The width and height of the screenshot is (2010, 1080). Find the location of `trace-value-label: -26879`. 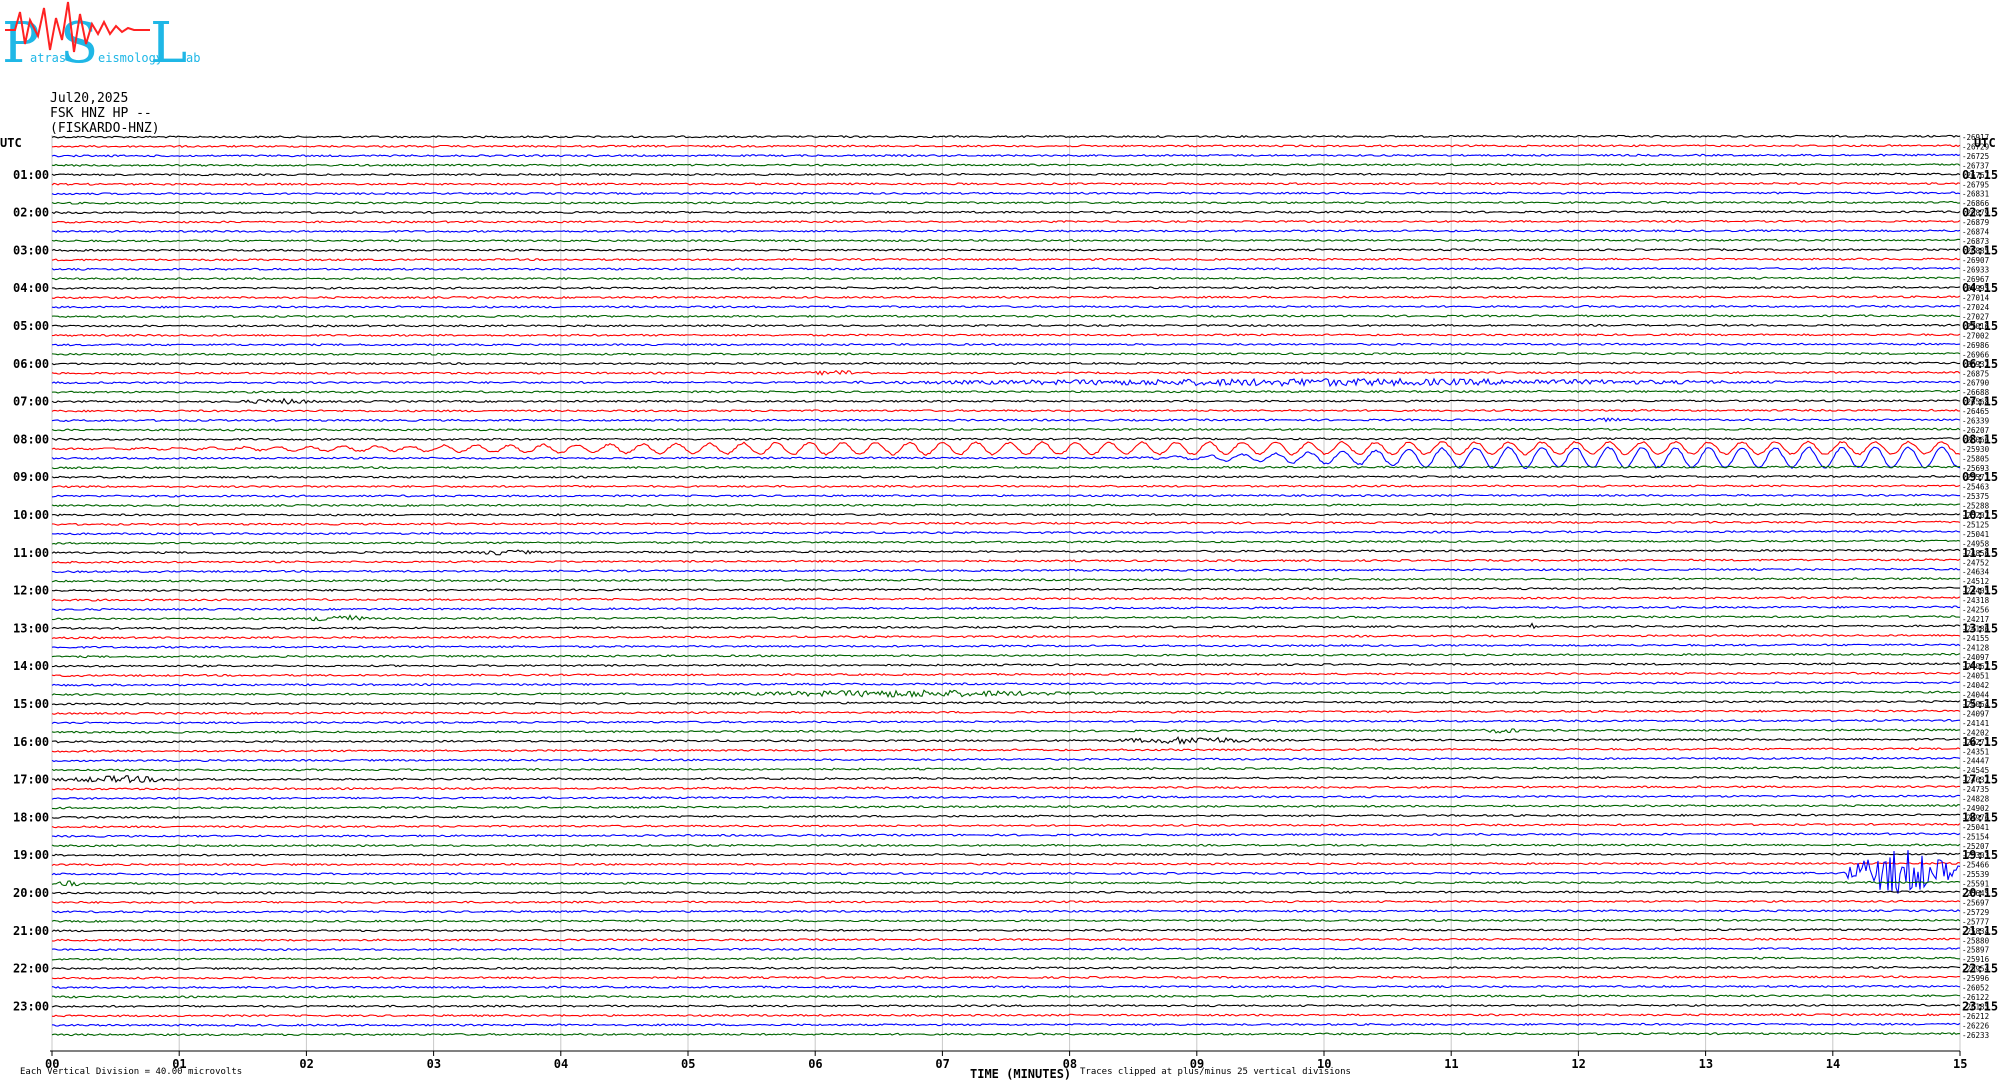

trace-value-label: -26879 is located at coordinates (1975, 222).